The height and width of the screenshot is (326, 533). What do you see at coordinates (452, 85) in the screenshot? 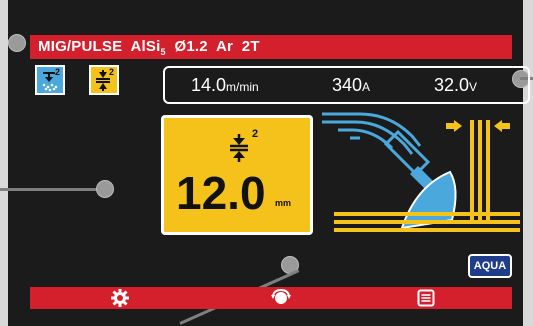
I see `voltage-value: 32.0` at bounding box center [452, 85].